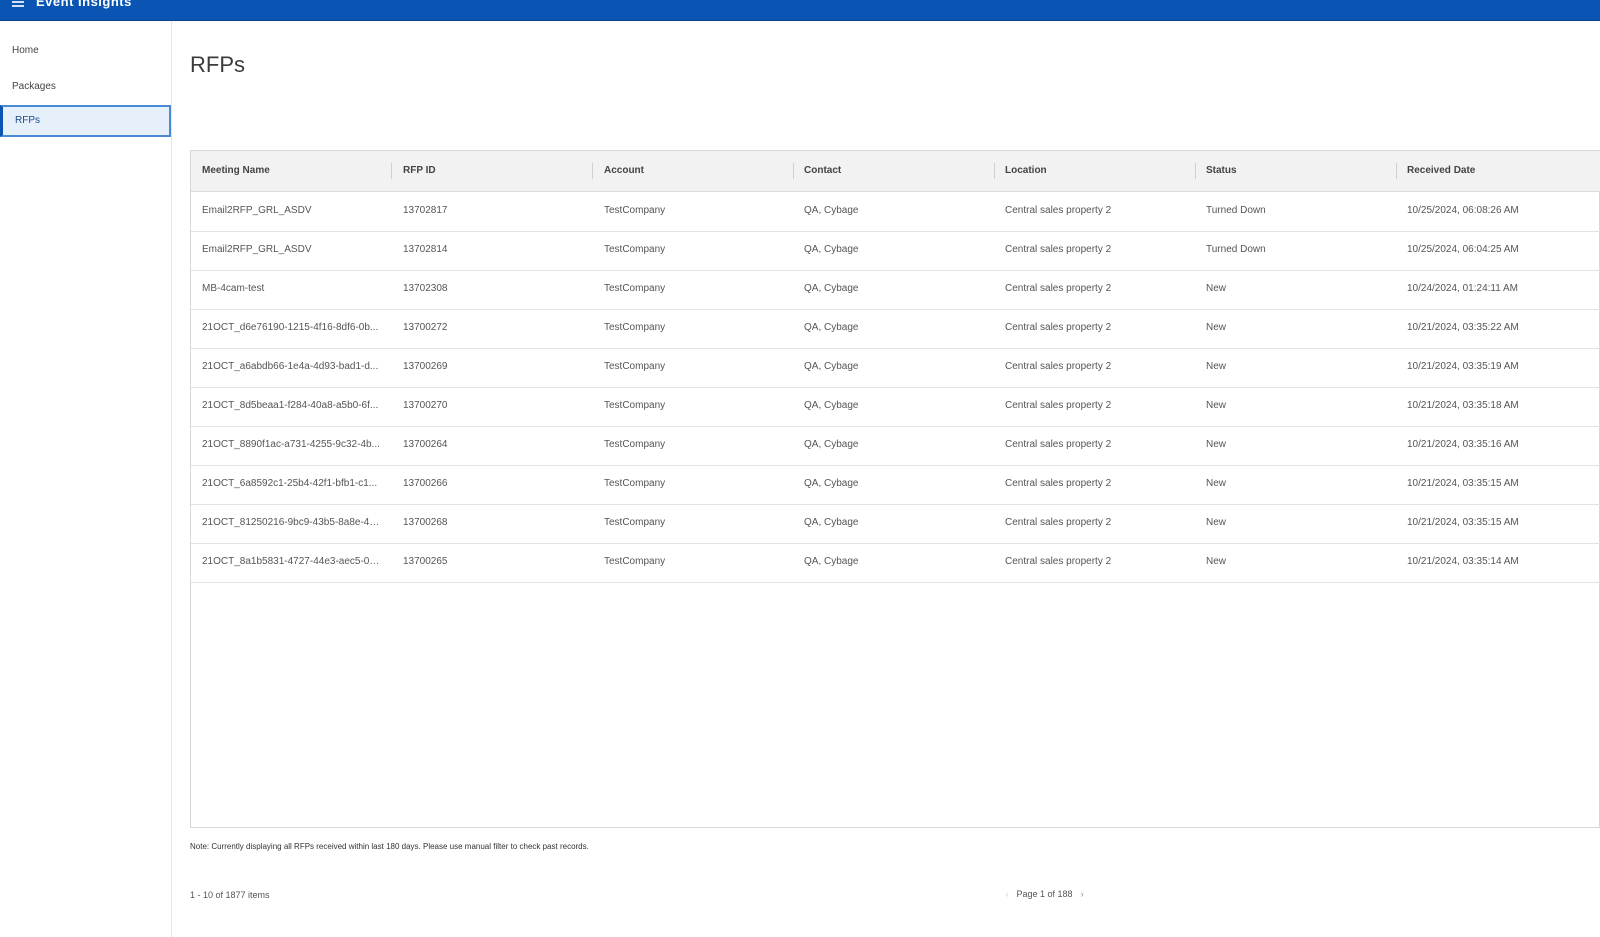 This screenshot has width=1600, height=937. What do you see at coordinates (425, 522) in the screenshot?
I see `cell-rfp-id: 13700268` at bounding box center [425, 522].